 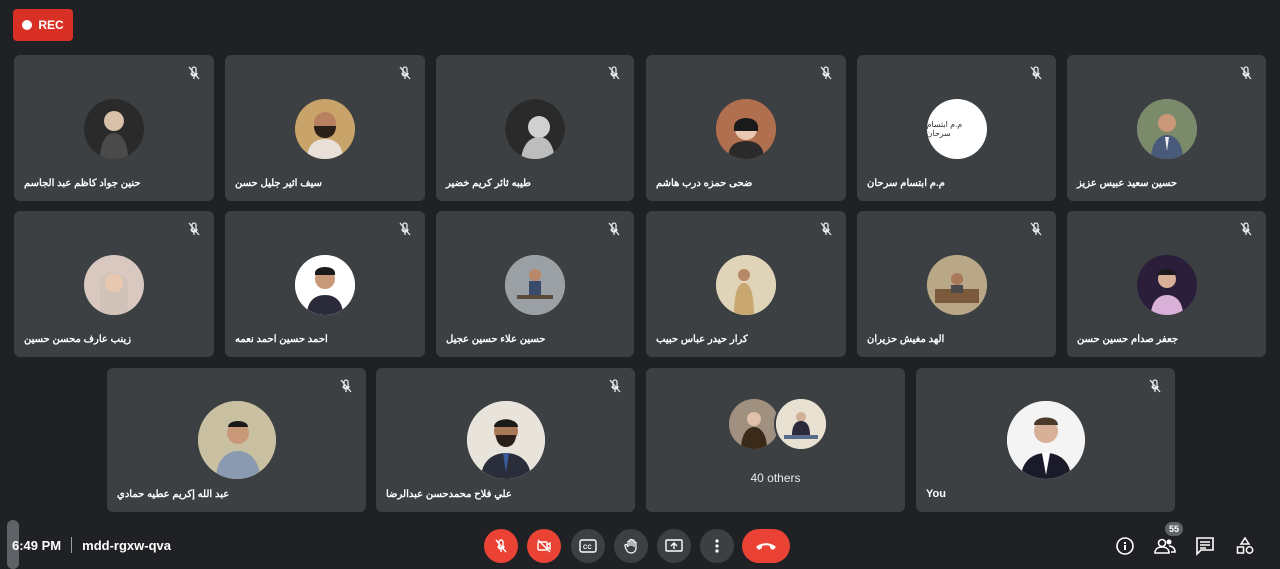 I want to click on participants-count-badge: 55, so click(x=1174, y=529).